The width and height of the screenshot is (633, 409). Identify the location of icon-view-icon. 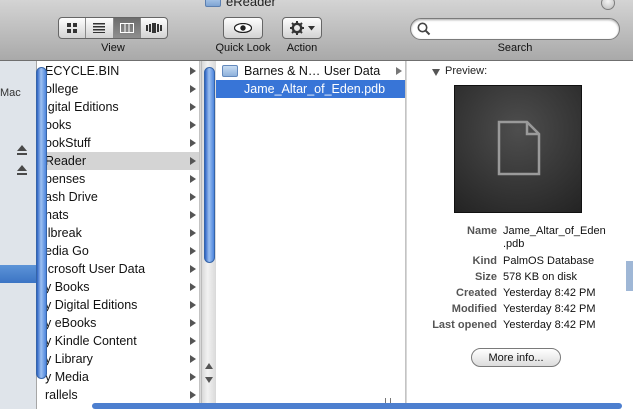
(72, 28).